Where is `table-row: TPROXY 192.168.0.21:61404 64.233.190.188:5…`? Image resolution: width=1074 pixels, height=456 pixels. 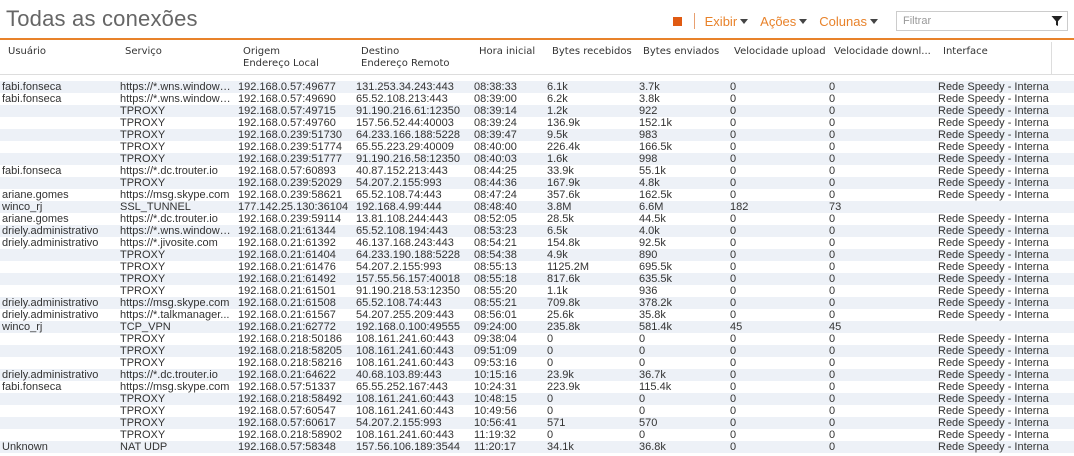
table-row: TPROXY 192.168.0.21:61404 64.233.190.188:5… is located at coordinates (537, 255).